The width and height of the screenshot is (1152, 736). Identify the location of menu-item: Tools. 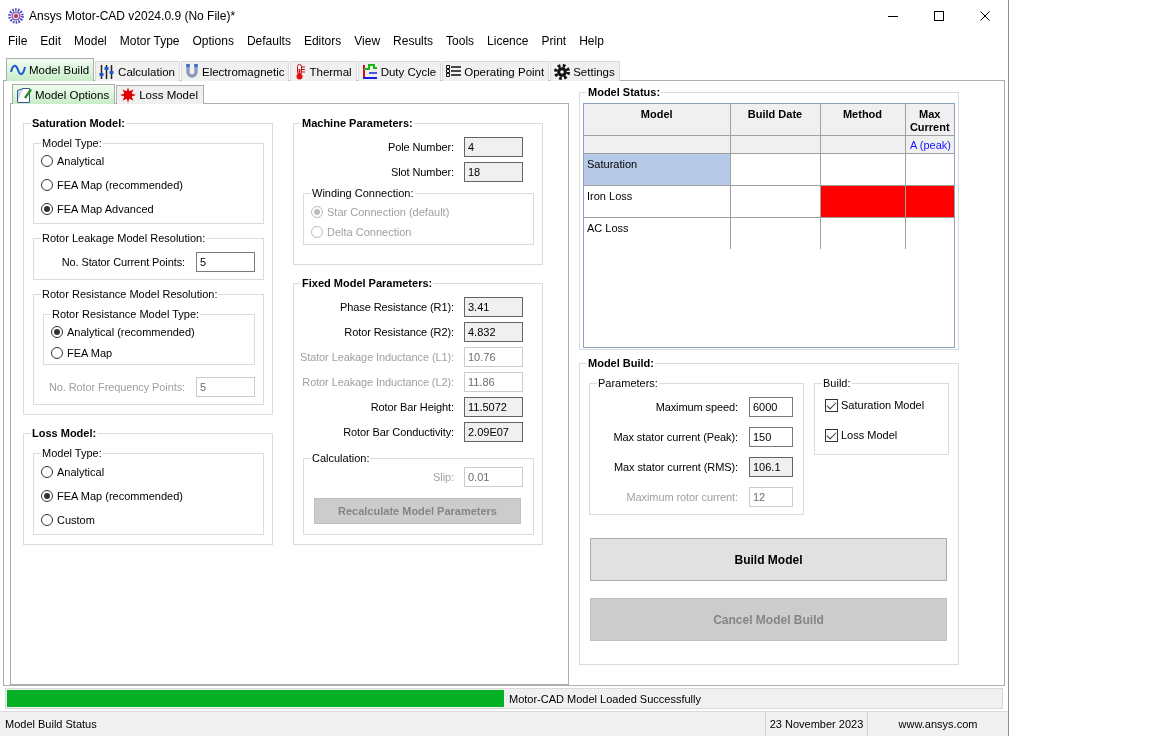
(460, 41).